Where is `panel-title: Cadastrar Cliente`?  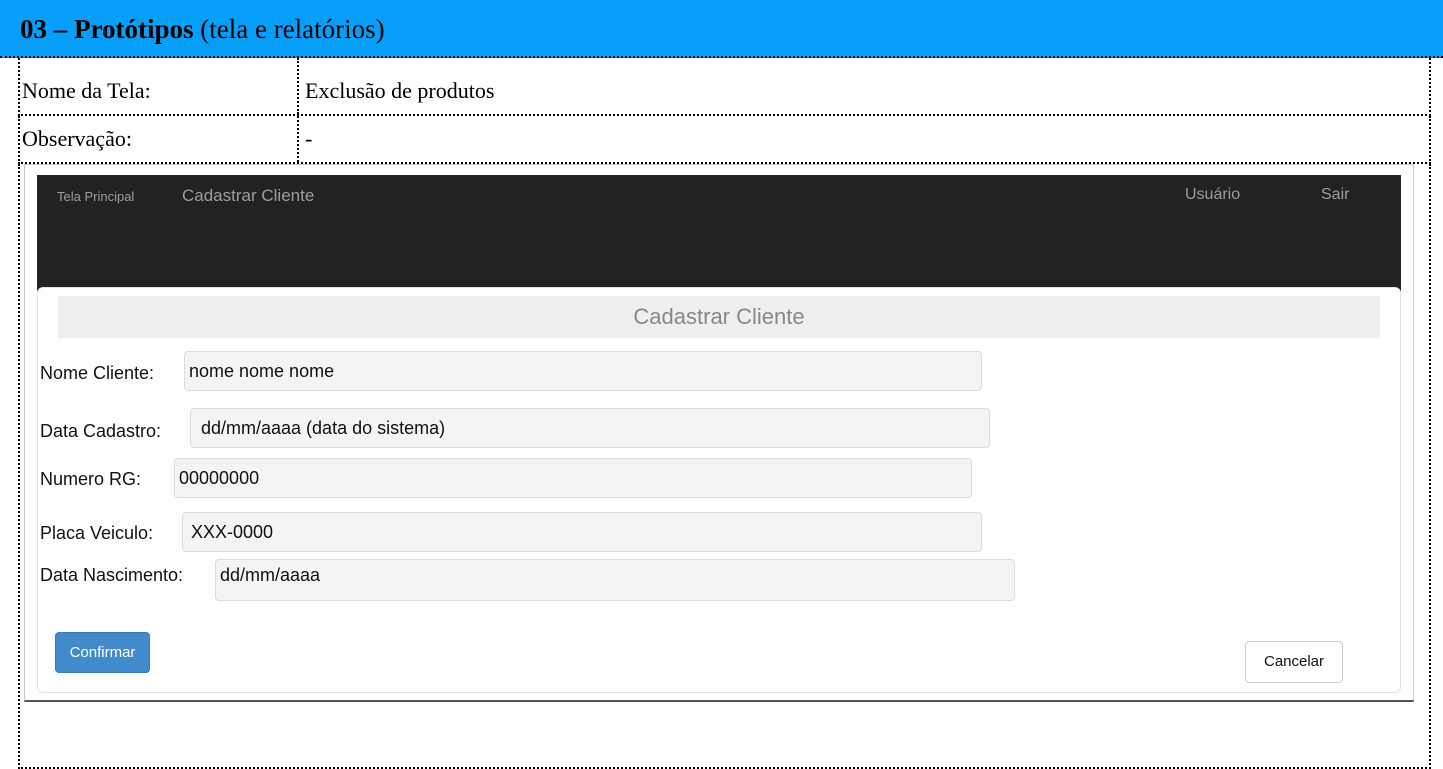
panel-title: Cadastrar Cliente is located at coordinates (719, 317).